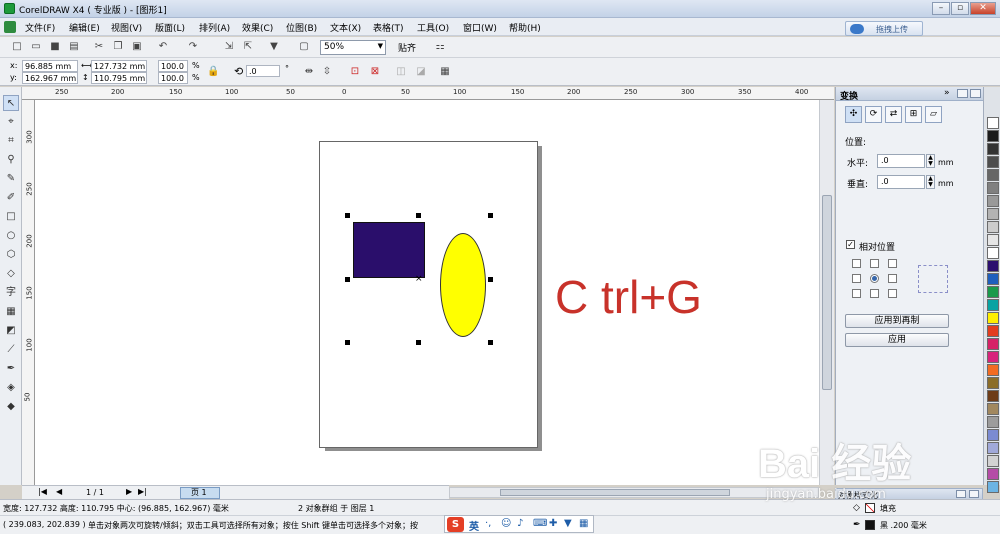  What do you see at coordinates (506, 523) in the screenshot?
I see `emoji-icon: ☺` at bounding box center [506, 523].